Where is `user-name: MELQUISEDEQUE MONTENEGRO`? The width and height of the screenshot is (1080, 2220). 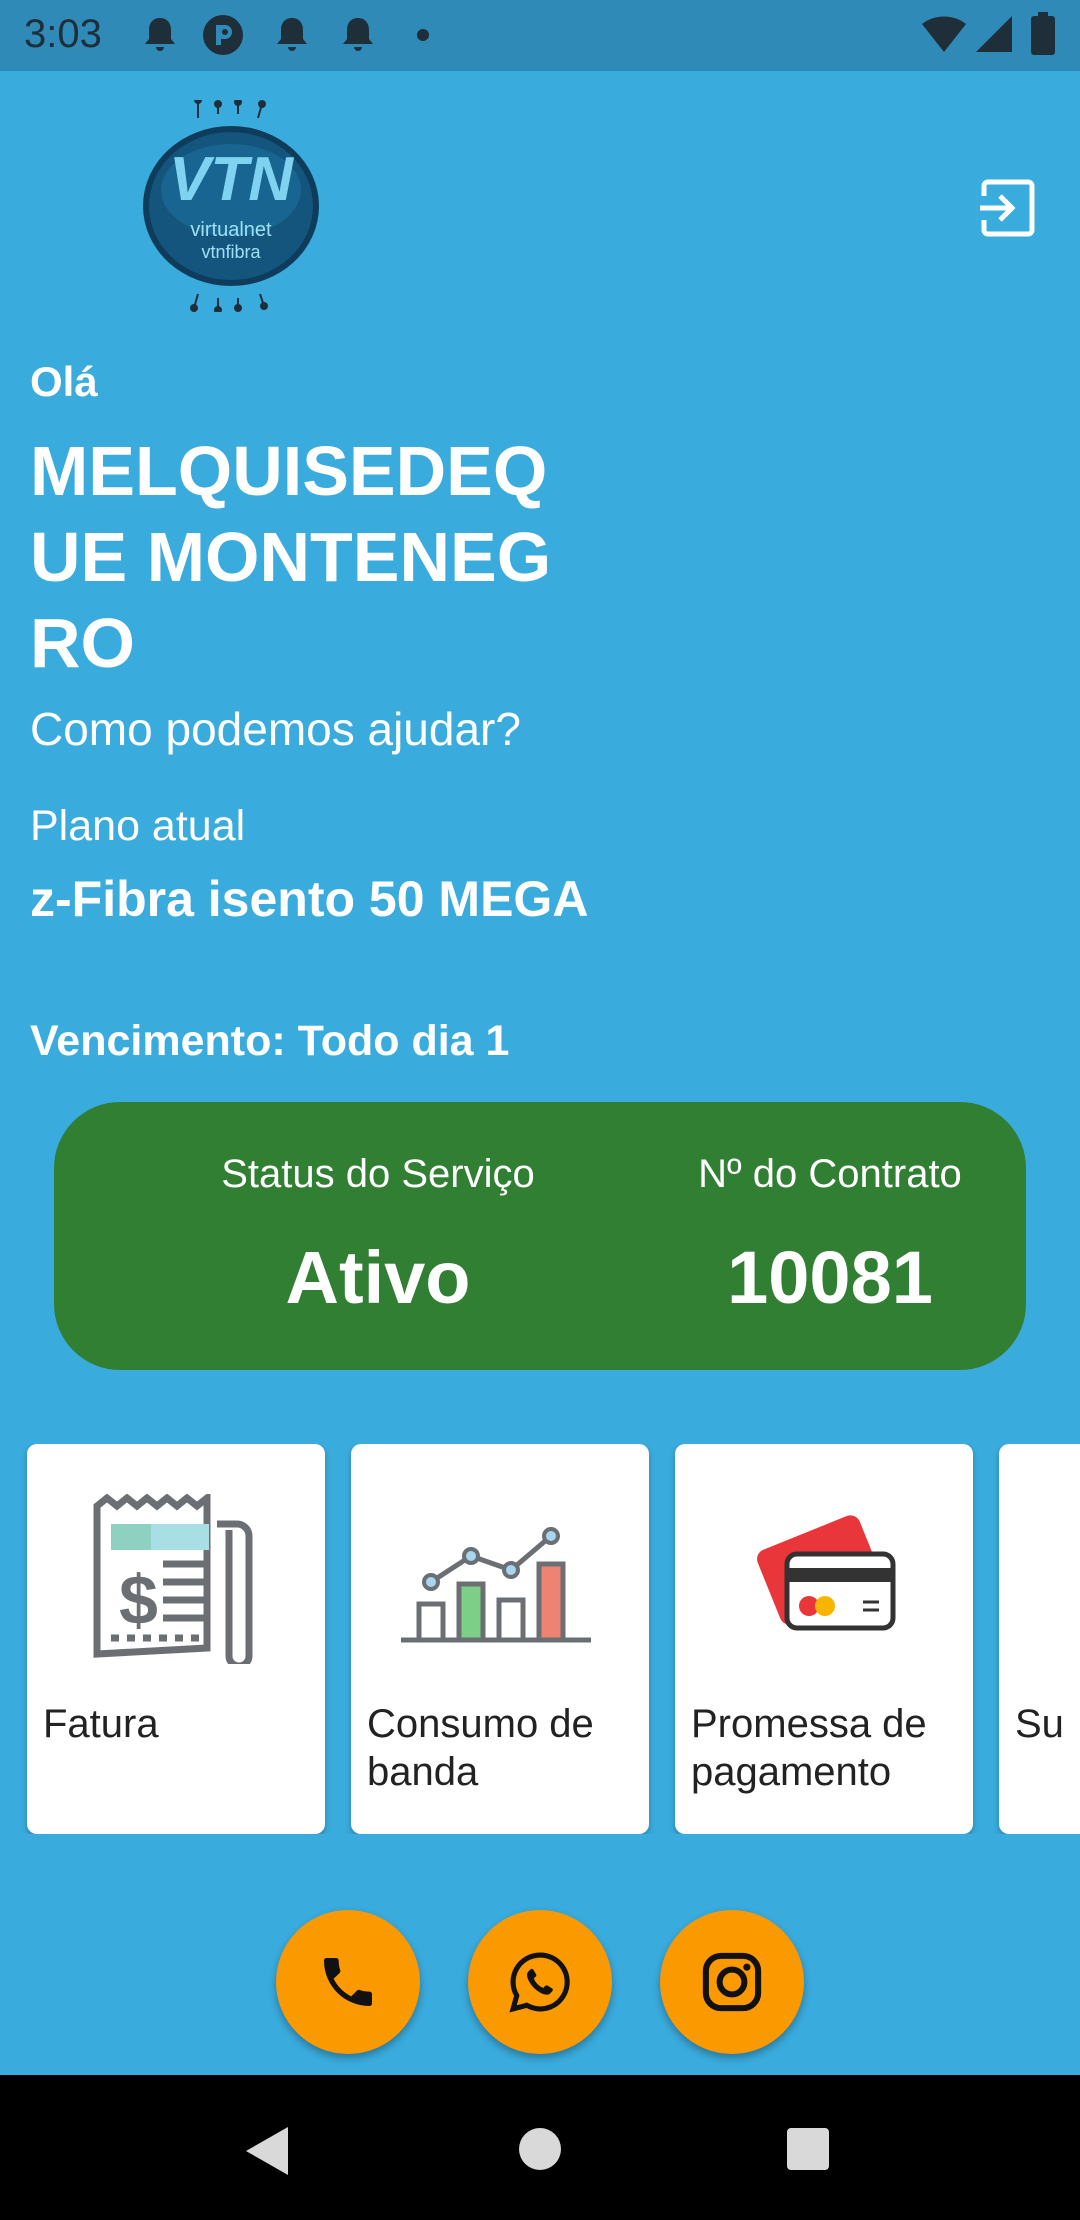 user-name: MELQUISEDEQUE MONTENEGRO is located at coordinates (291, 557).